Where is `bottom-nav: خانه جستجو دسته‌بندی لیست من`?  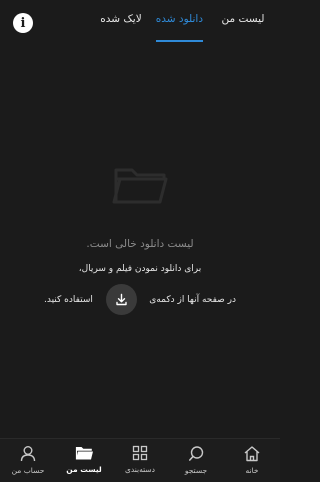 bottom-nav: خانه جستجو دسته‌بندی لیست من is located at coordinates (140, 460).